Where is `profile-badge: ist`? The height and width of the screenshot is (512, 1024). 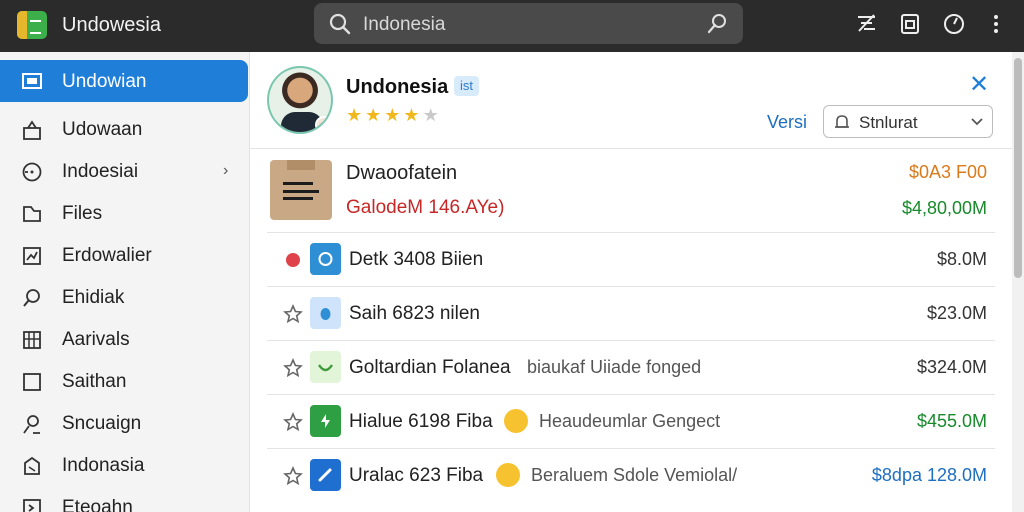 profile-badge: ist is located at coordinates (466, 86).